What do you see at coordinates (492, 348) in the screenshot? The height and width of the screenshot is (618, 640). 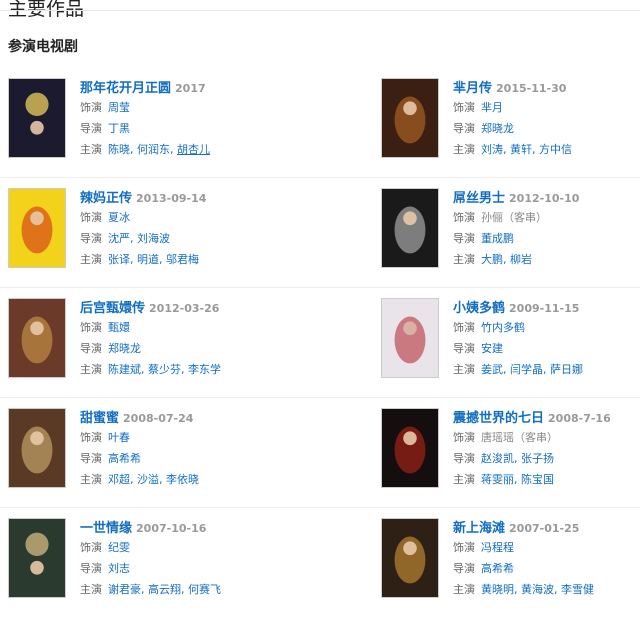 I see `director-value: 安建` at bounding box center [492, 348].